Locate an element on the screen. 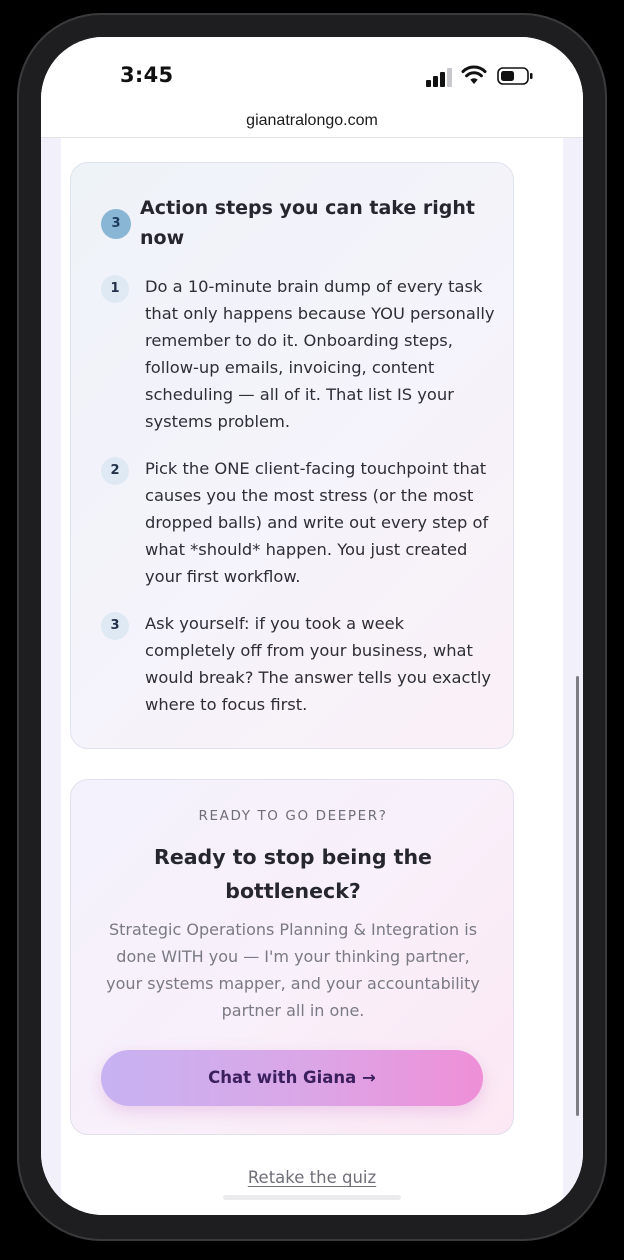 This screenshot has width=624, height=1260. scrollbar is located at coordinates (577, 896).